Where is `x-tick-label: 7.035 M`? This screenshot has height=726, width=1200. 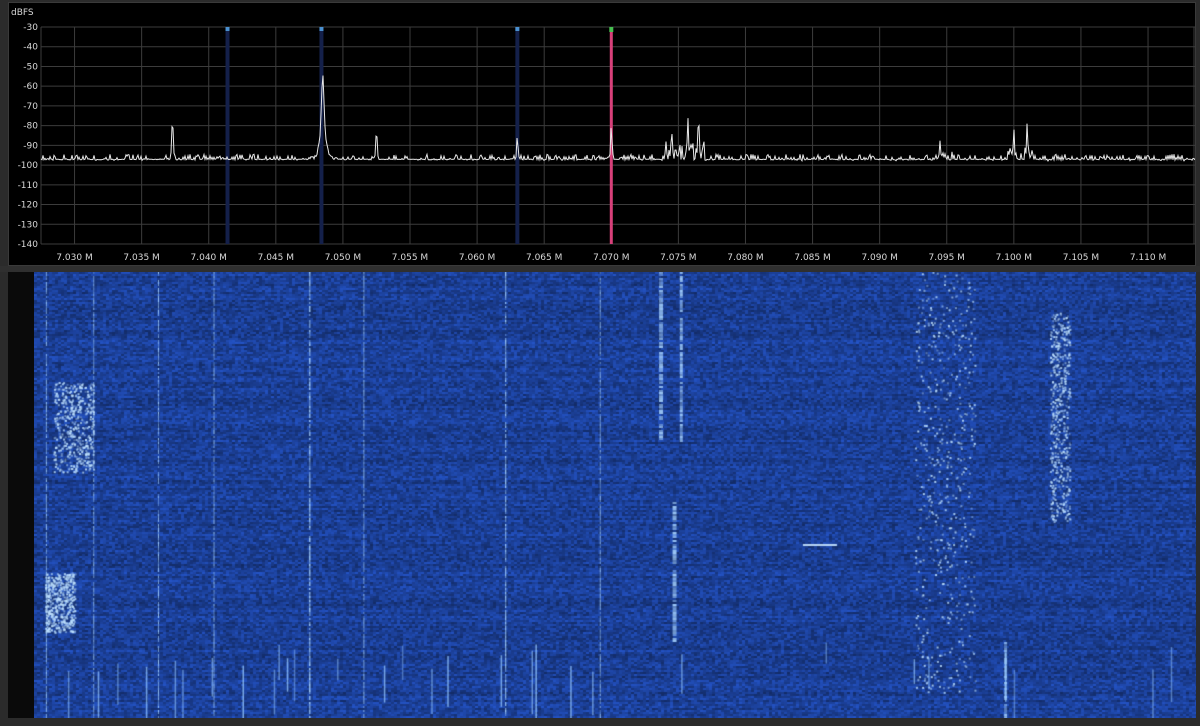 x-tick-label: 7.035 M is located at coordinates (141, 258).